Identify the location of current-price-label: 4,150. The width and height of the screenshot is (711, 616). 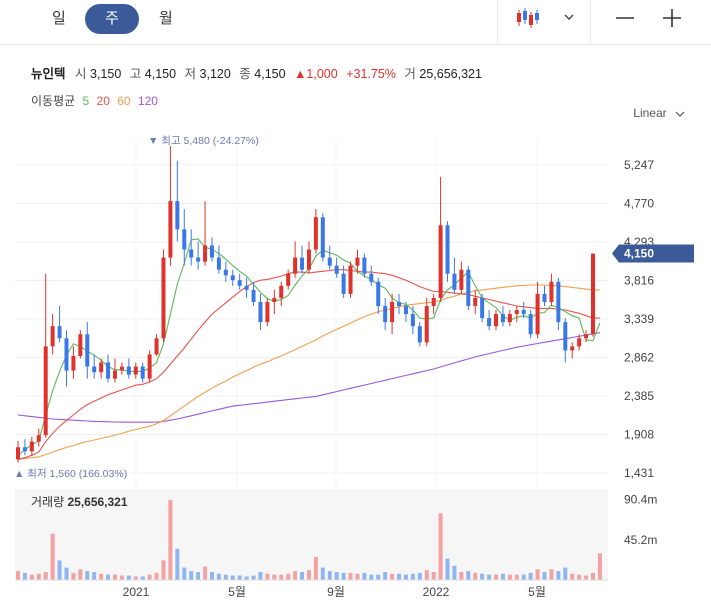
(639, 254).